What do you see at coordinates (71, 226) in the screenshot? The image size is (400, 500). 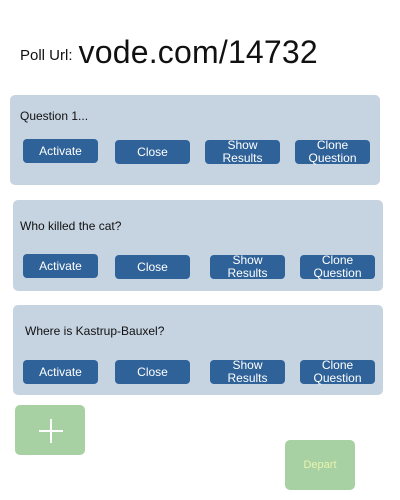 I see `question-text: Who killed the cat?` at bounding box center [71, 226].